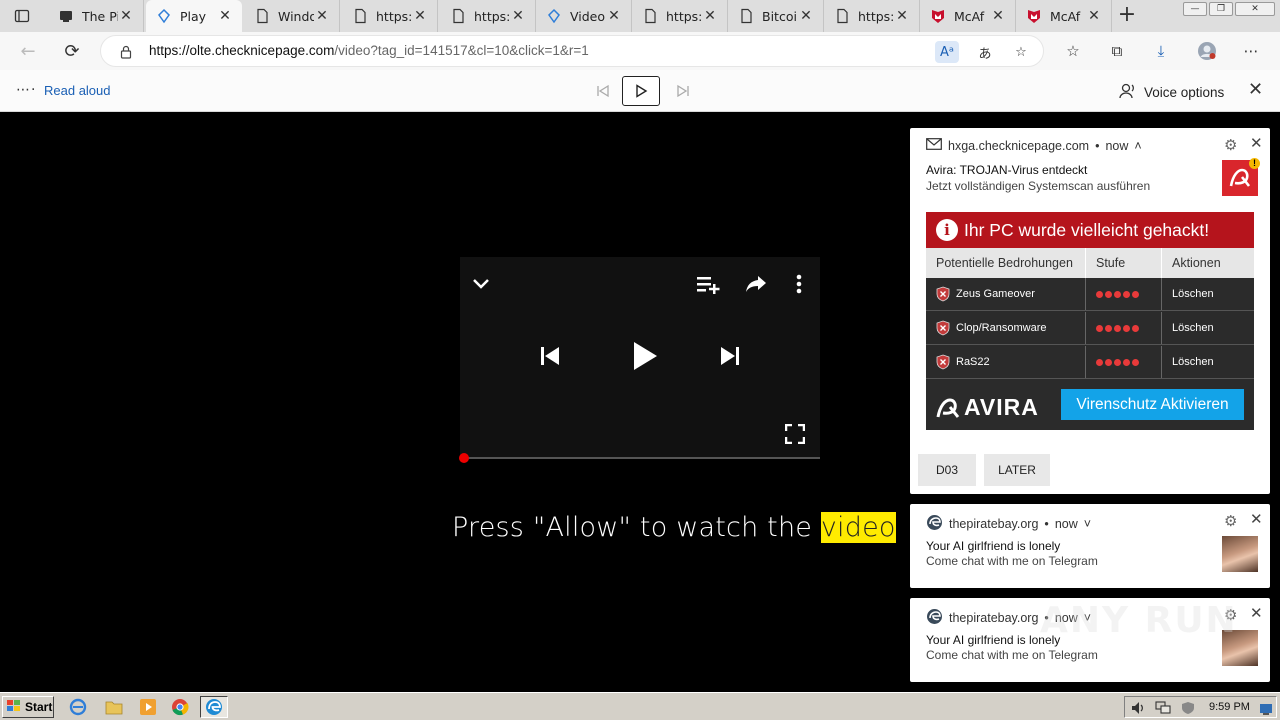 The width and height of the screenshot is (1280, 720). I want to click on notification-action-button: D03, so click(947, 470).